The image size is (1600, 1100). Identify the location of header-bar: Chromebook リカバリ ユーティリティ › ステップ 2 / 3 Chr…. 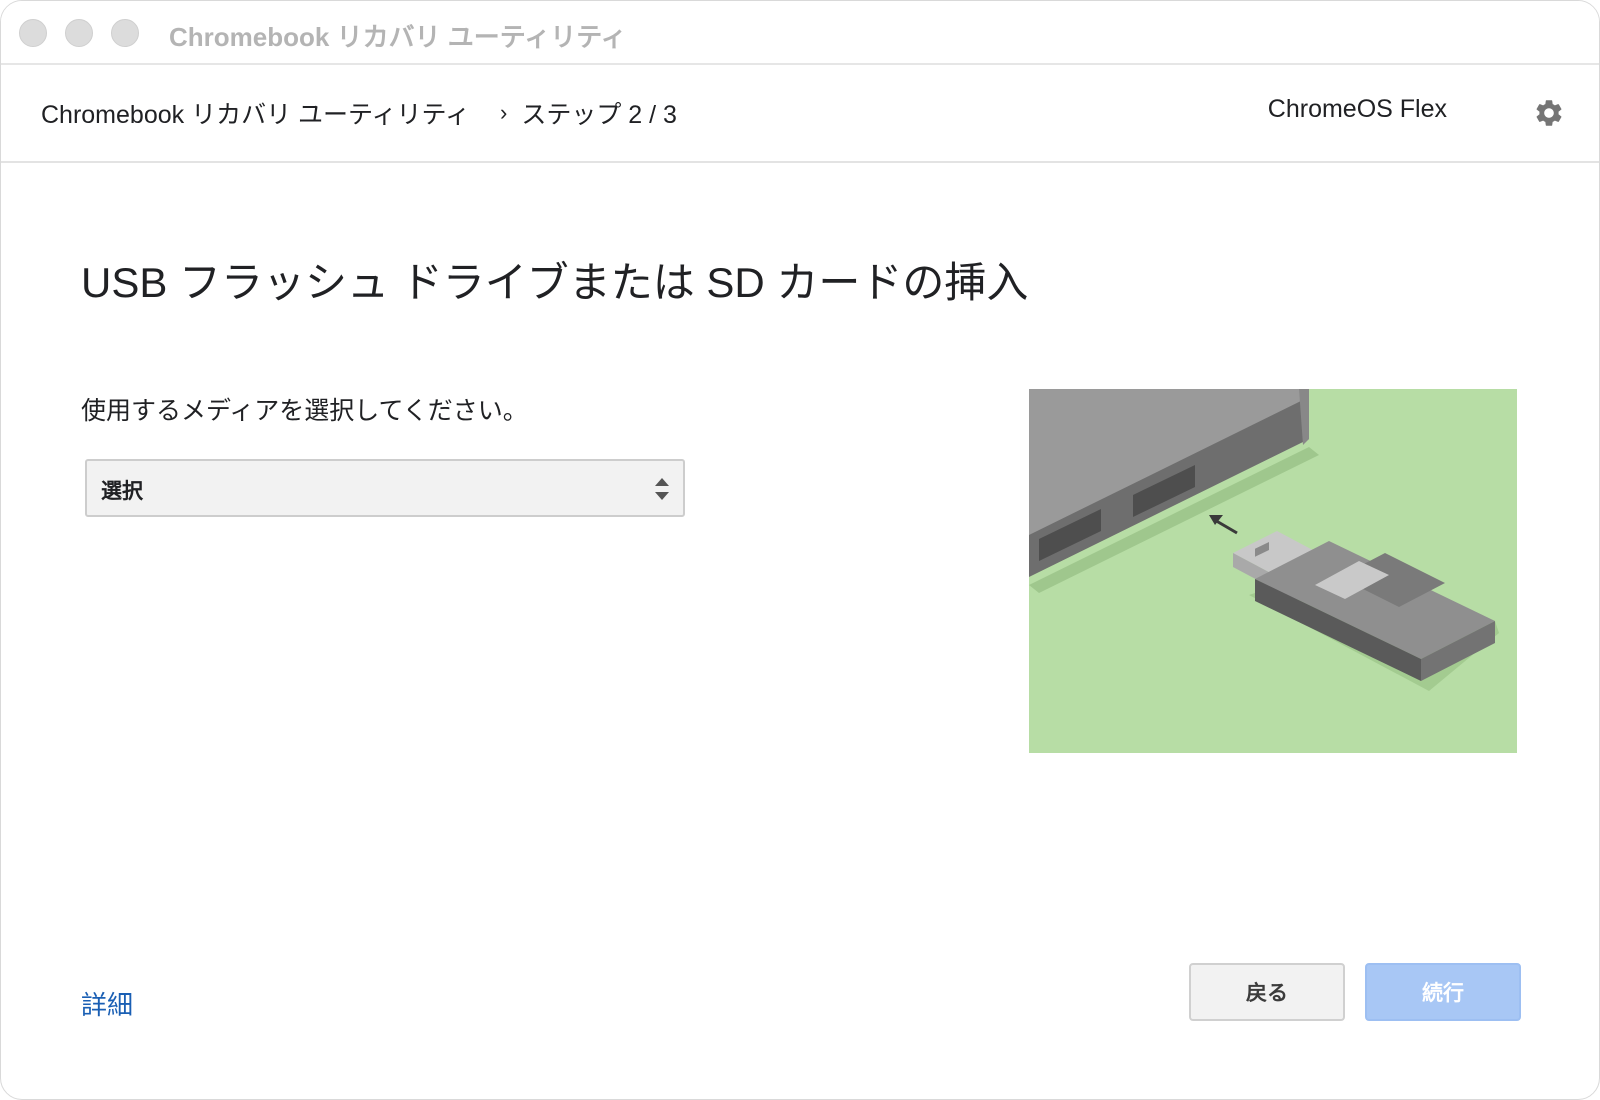
(800, 114).